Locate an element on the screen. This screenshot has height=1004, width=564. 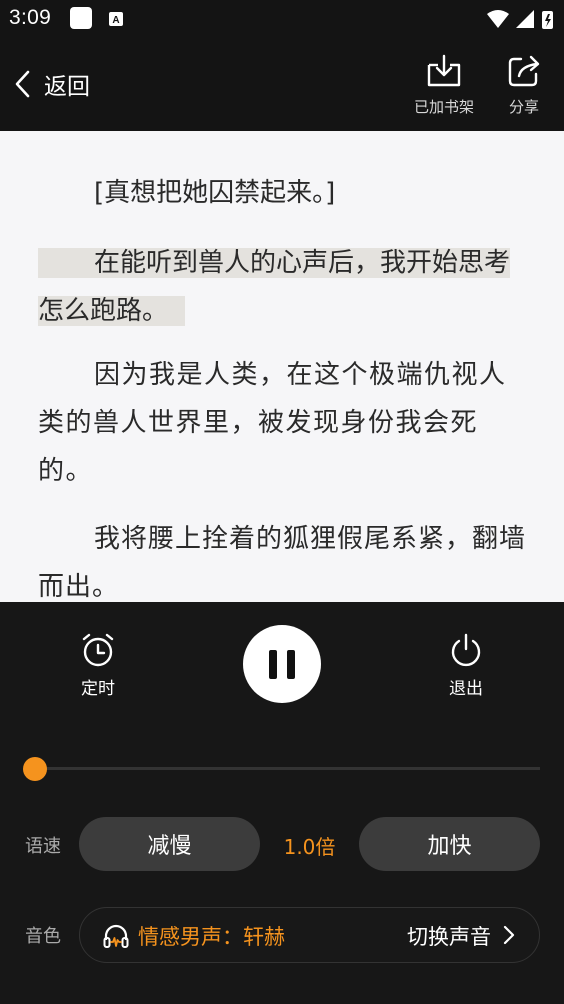
notification-icon is located at coordinates (81, 18).